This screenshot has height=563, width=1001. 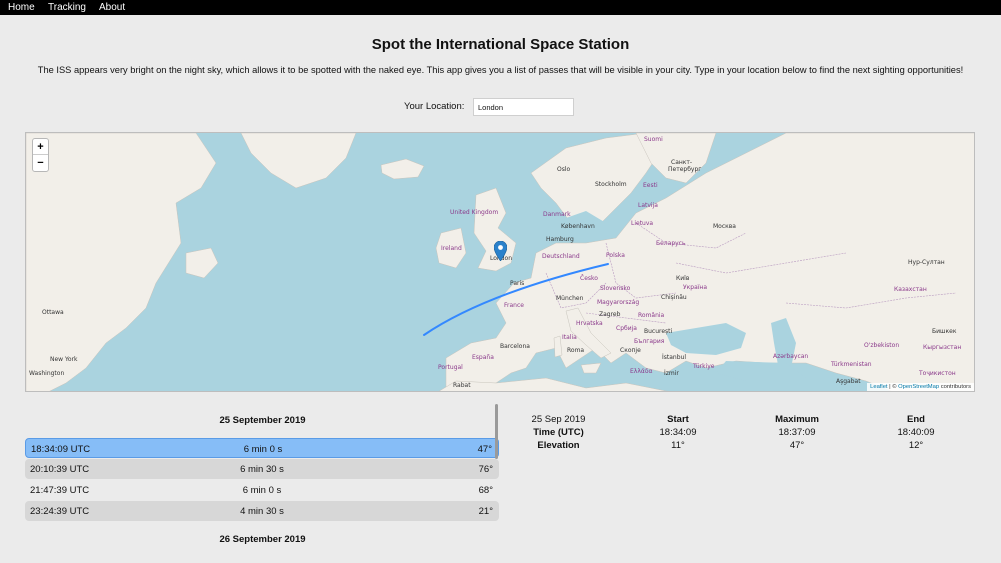 I want to click on map-label: İstanbul, so click(x=674, y=357).